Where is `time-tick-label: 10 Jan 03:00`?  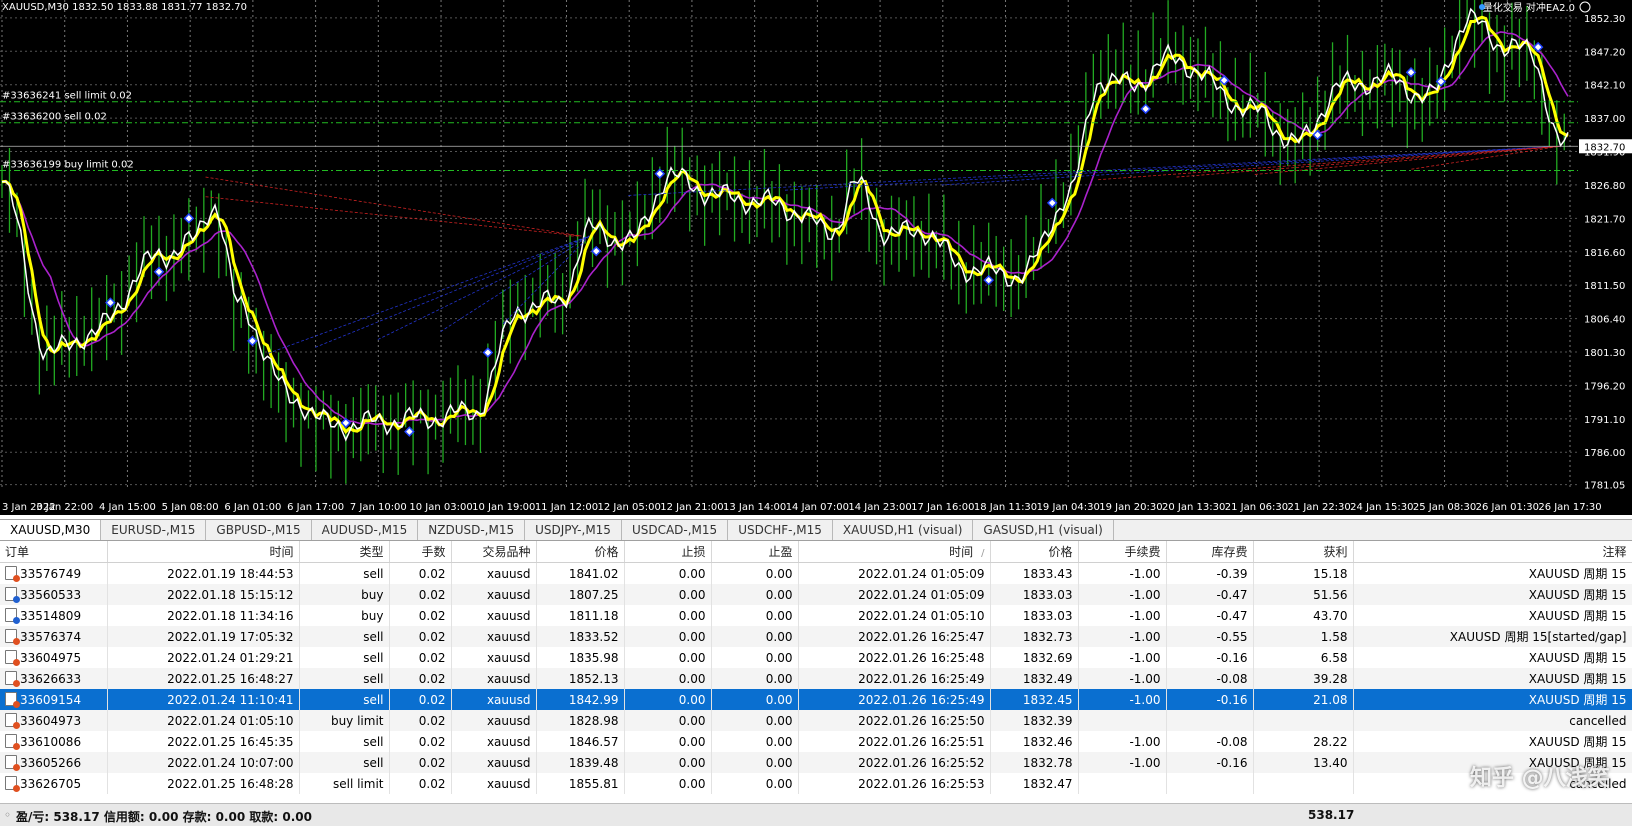
time-tick-label: 10 Jan 03:00 is located at coordinates (440, 507).